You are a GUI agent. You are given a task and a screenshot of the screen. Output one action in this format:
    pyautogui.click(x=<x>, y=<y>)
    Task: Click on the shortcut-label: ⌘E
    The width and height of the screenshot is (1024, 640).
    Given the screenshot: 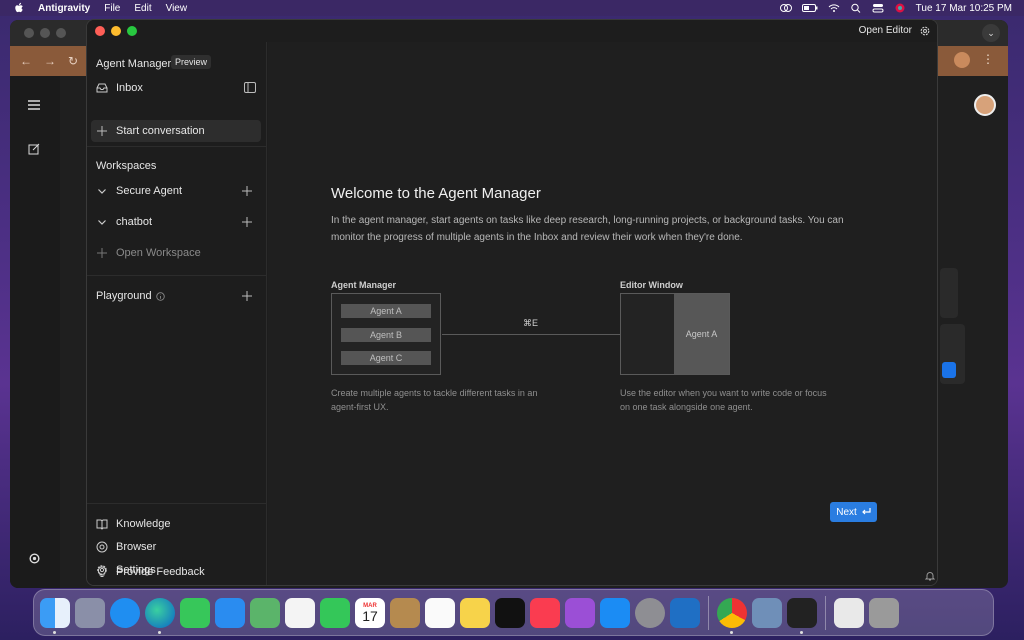 What is the action you would take?
    pyautogui.click(x=531, y=323)
    